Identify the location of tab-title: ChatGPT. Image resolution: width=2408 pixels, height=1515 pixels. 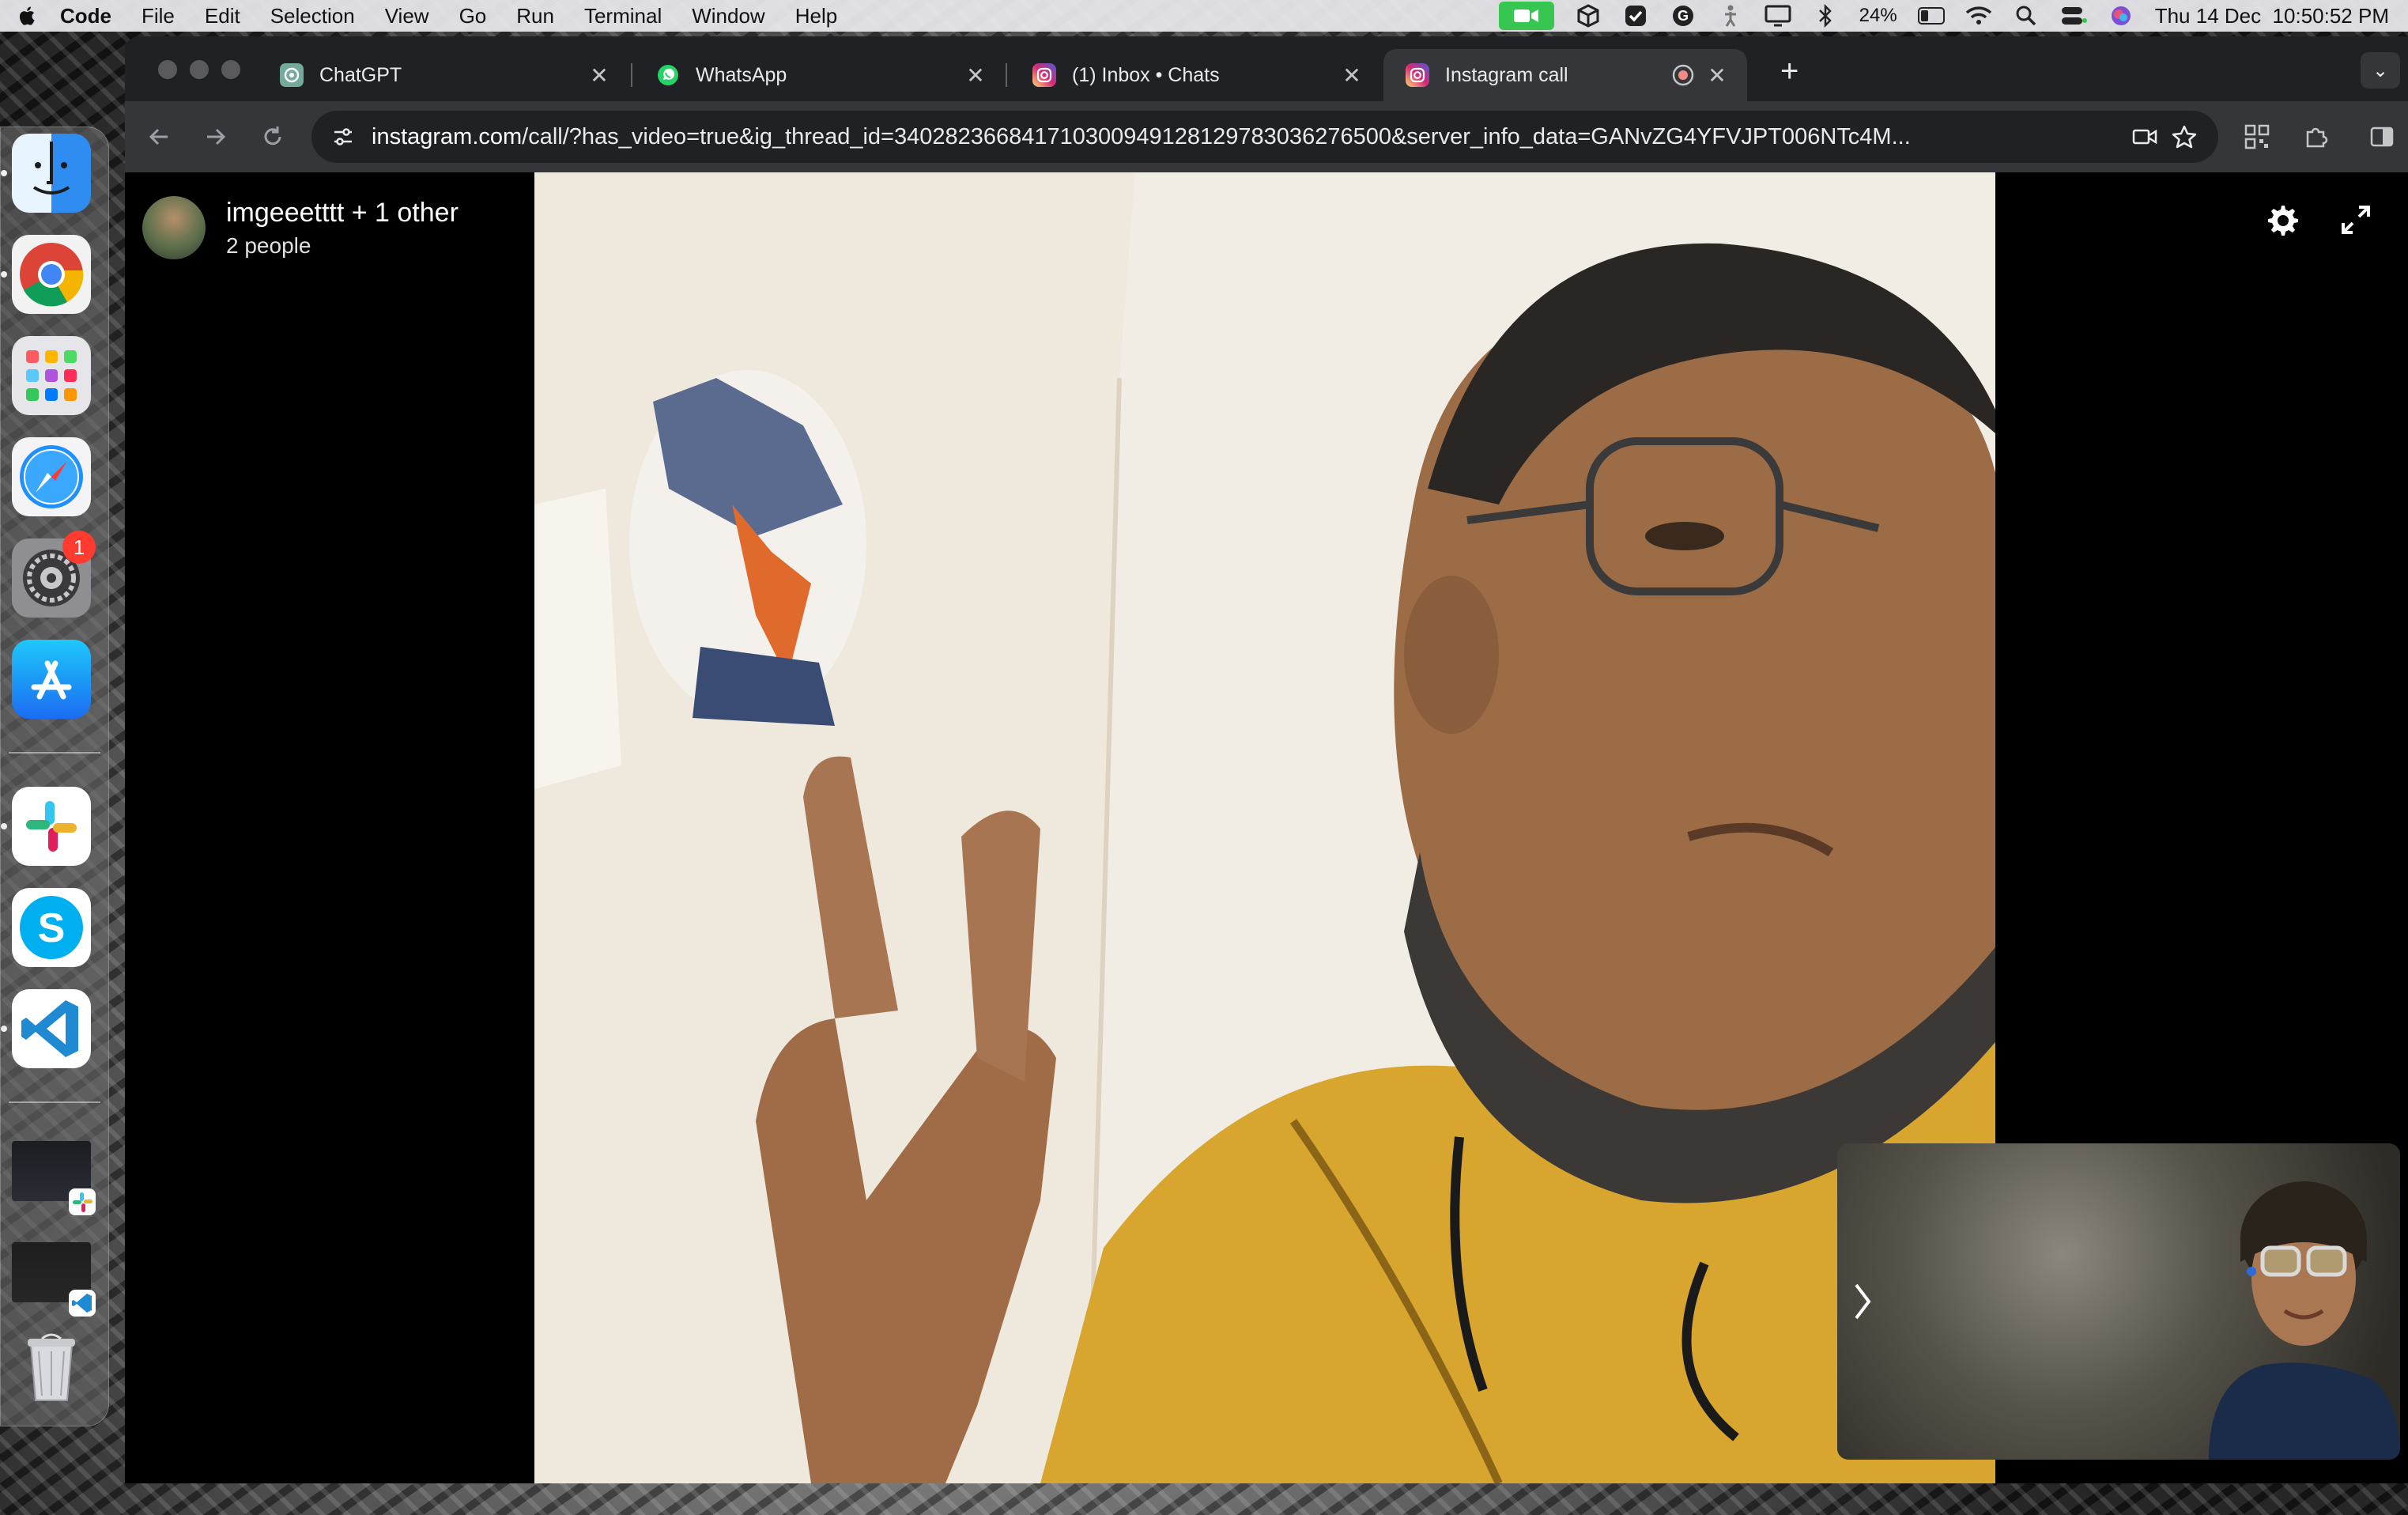
(360, 74).